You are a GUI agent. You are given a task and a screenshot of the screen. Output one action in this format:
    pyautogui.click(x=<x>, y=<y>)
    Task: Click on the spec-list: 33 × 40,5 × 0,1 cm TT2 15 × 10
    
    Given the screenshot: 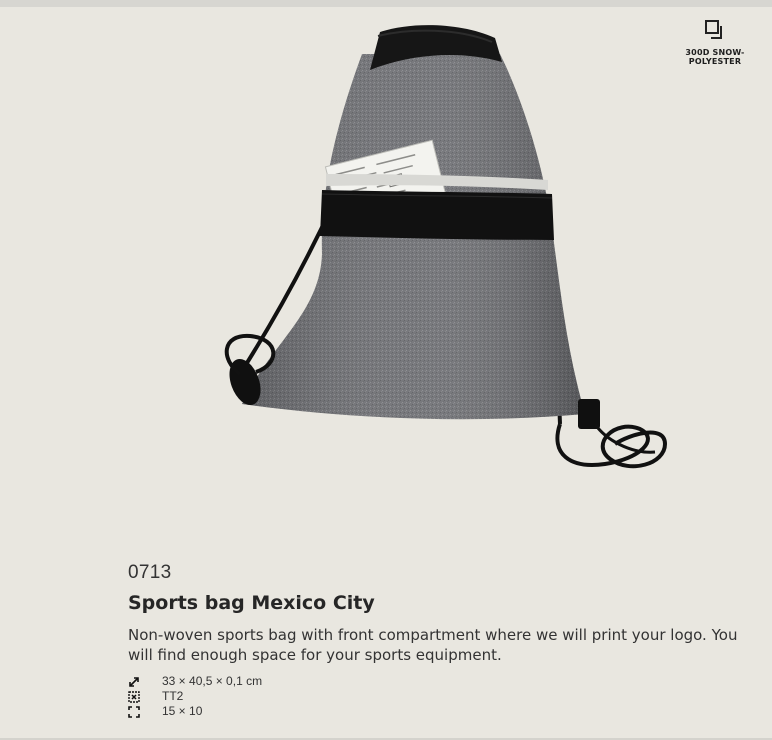 What is the action you would take?
    pyautogui.click(x=195, y=696)
    